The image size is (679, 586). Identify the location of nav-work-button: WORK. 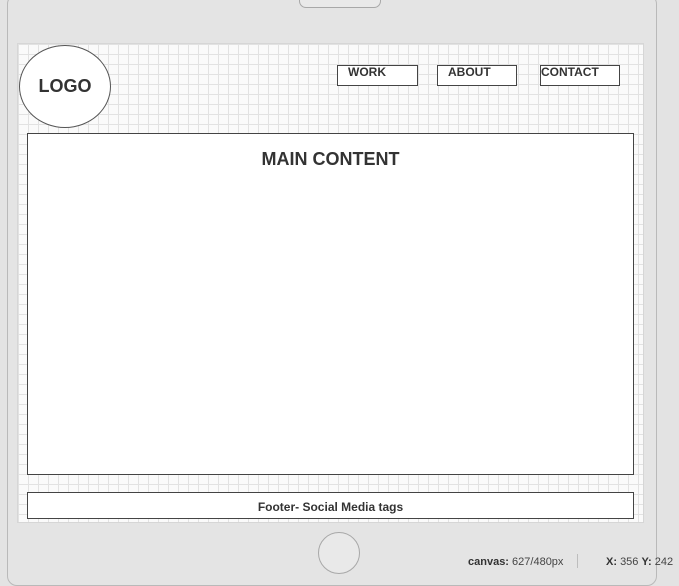
(377, 75).